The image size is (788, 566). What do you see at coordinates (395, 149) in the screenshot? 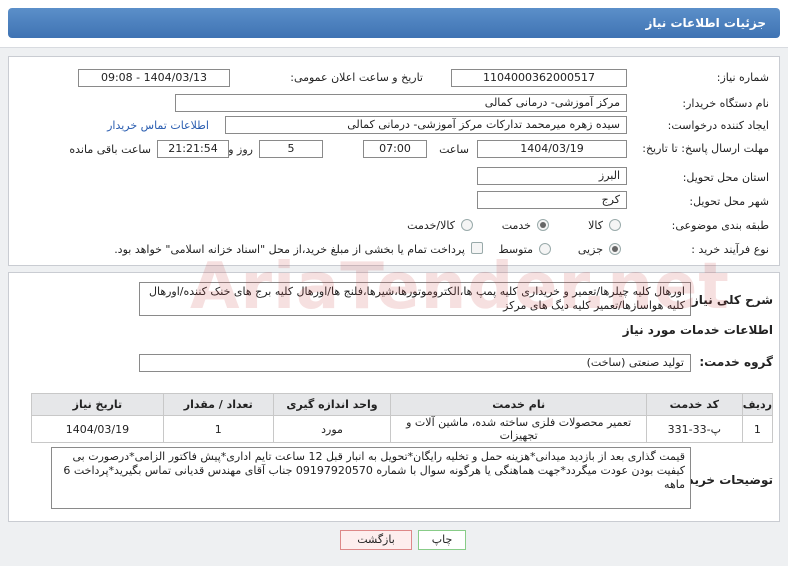
I see `deadline-time-field: 07:00` at bounding box center [395, 149].